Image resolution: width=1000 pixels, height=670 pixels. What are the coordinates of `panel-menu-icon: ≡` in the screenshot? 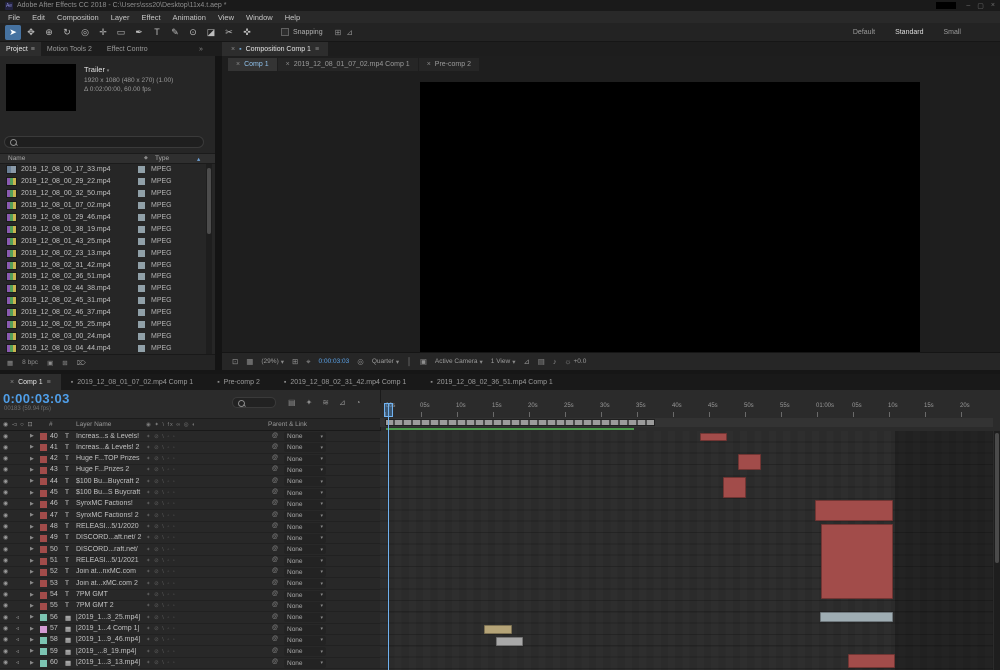 It's located at (317, 49).